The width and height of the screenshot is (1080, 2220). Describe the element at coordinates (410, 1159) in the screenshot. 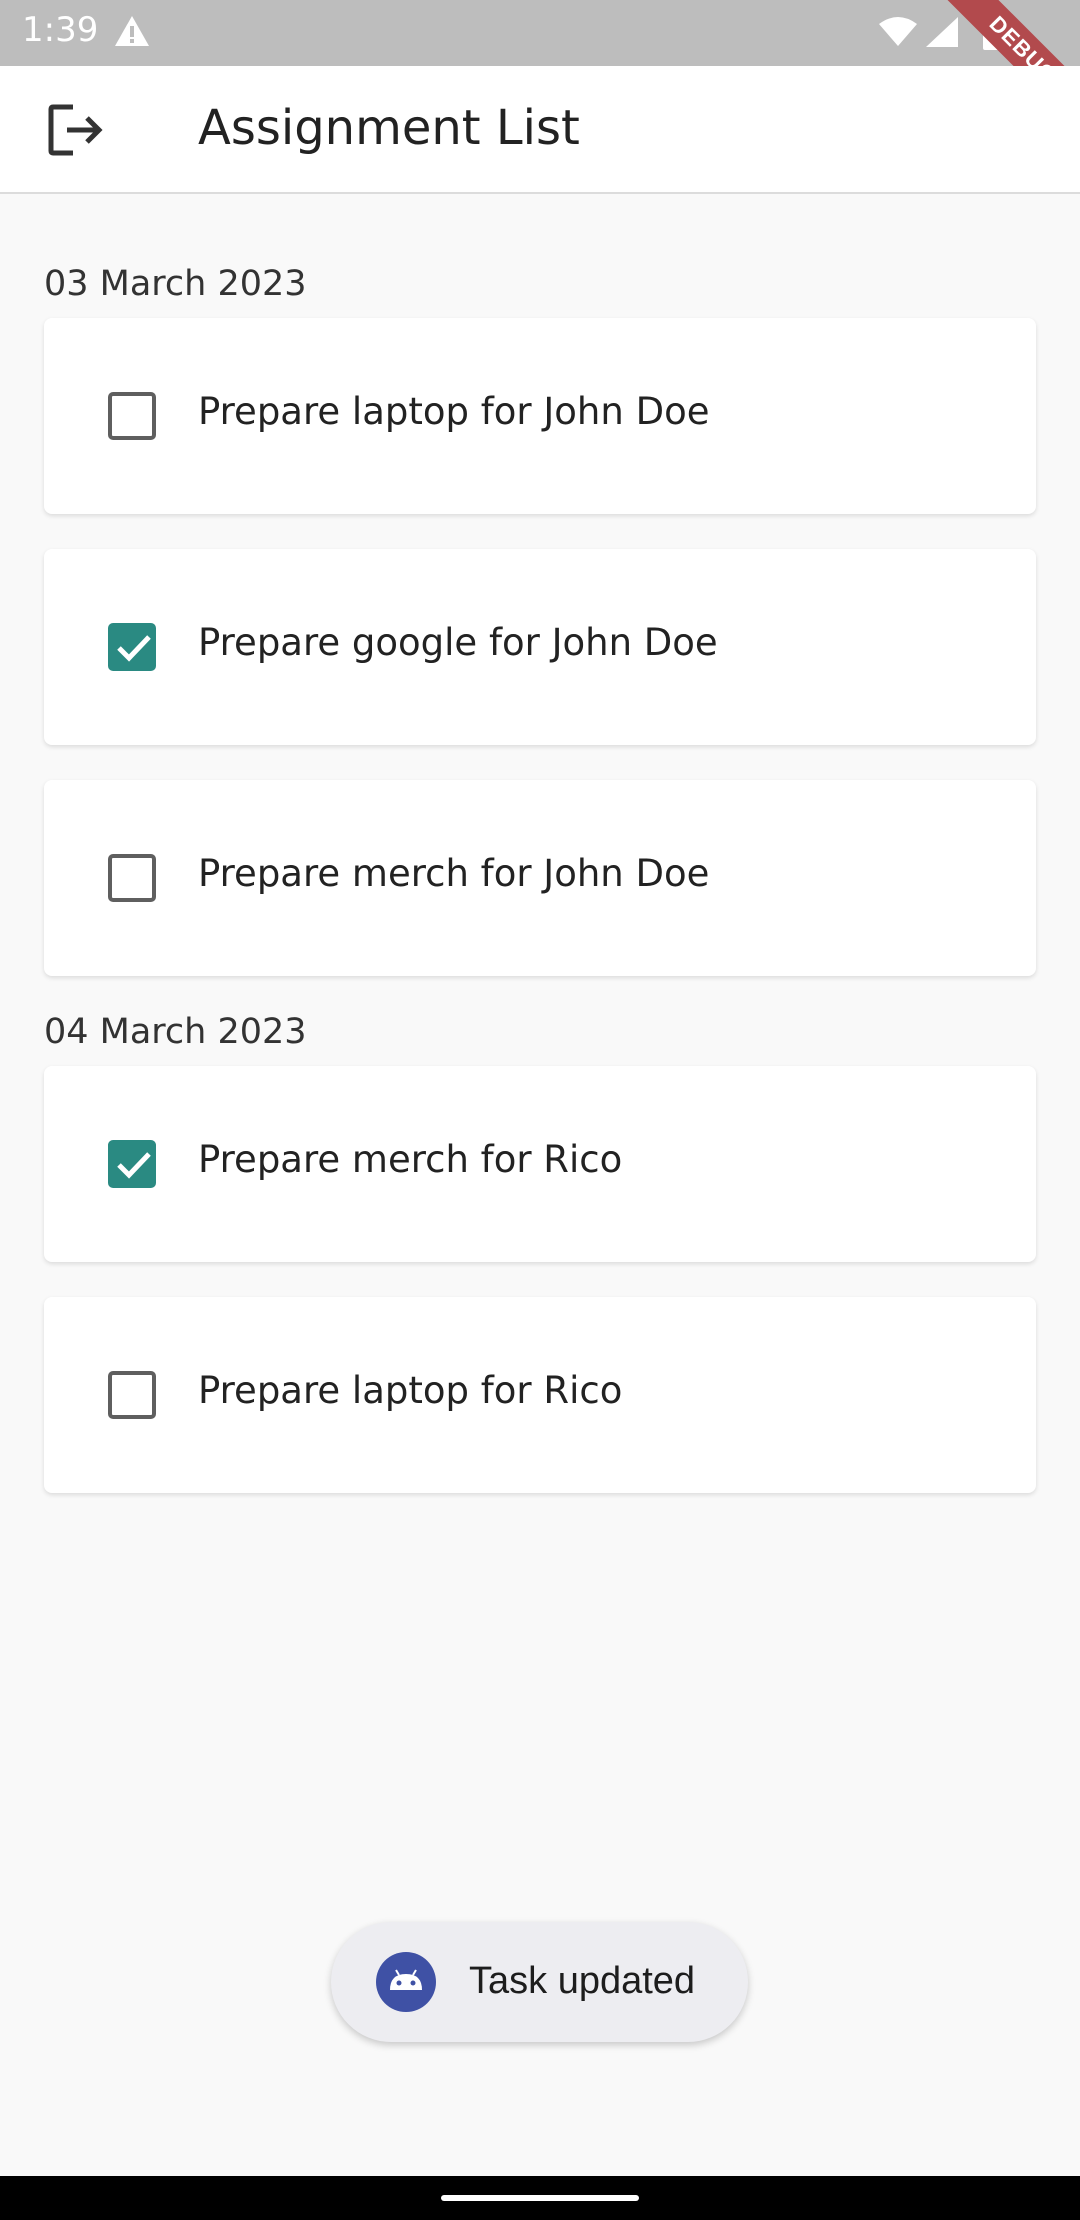

I see `task-label: Prepare merch for Rico` at that location.